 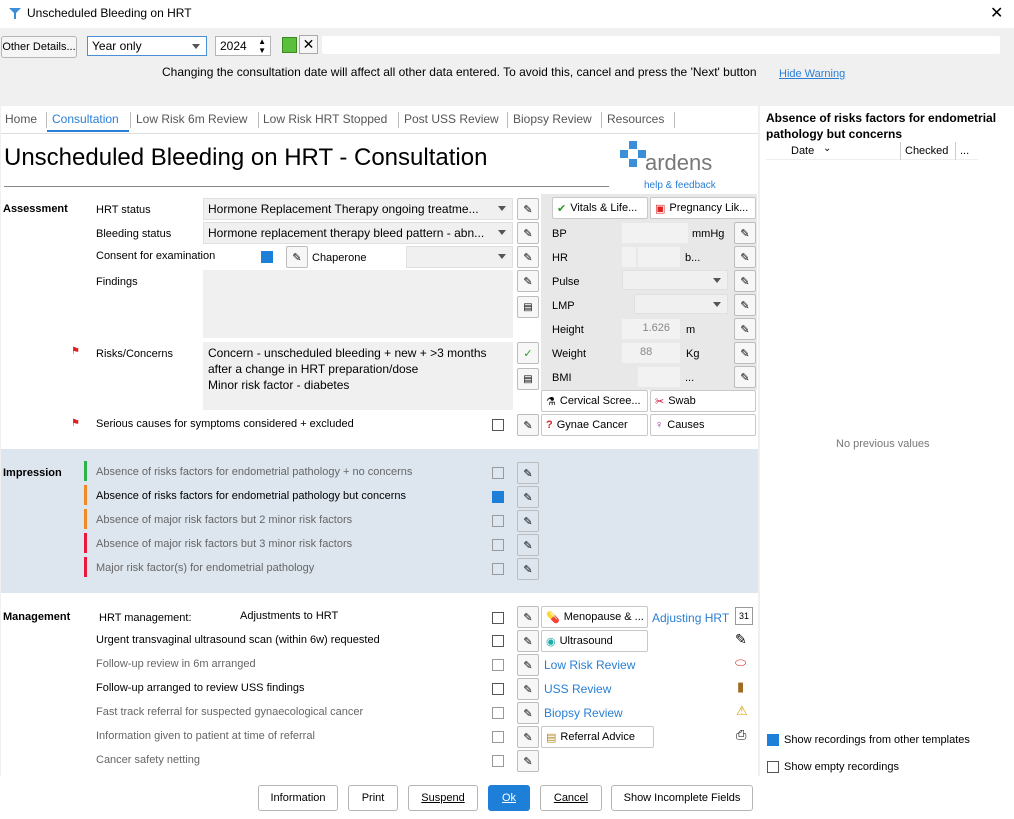 I want to click on date-text-field, so click(x=661, y=45).